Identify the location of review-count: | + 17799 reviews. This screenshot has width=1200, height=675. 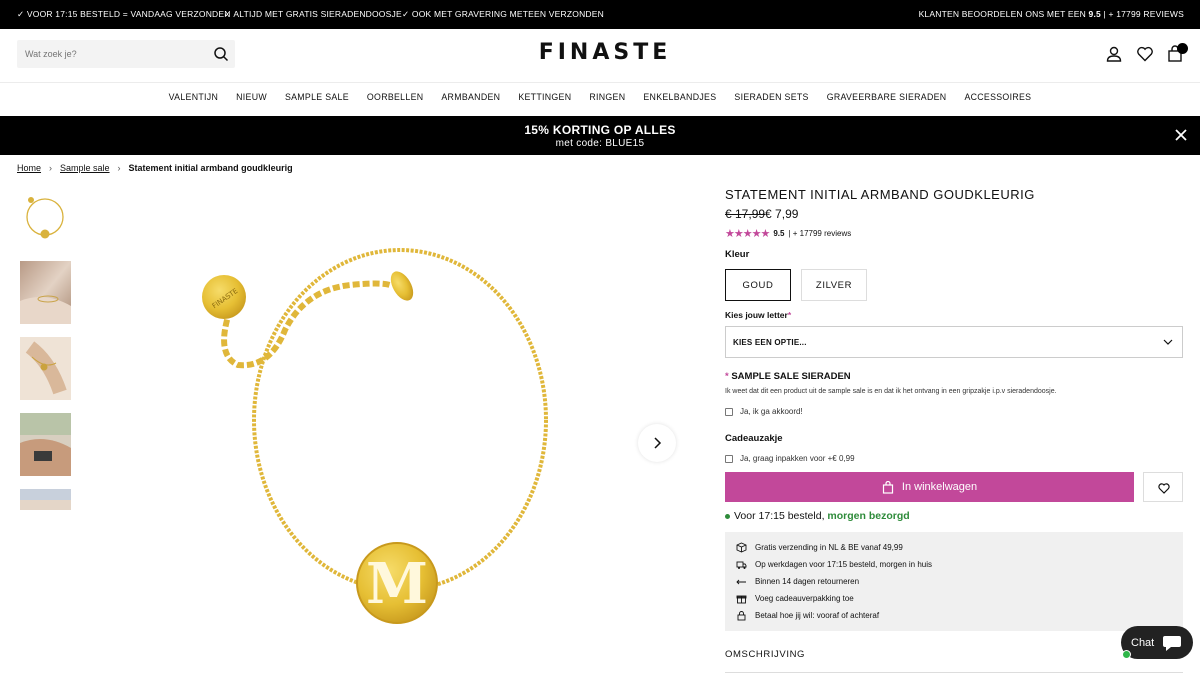
(820, 233).